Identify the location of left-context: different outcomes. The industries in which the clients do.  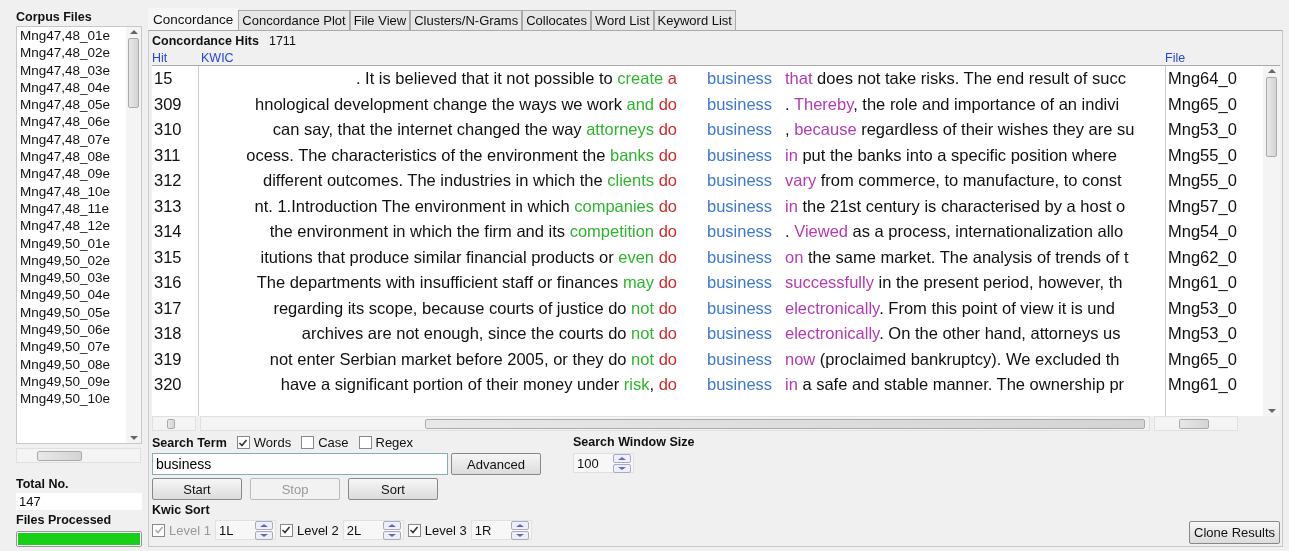
(469, 180).